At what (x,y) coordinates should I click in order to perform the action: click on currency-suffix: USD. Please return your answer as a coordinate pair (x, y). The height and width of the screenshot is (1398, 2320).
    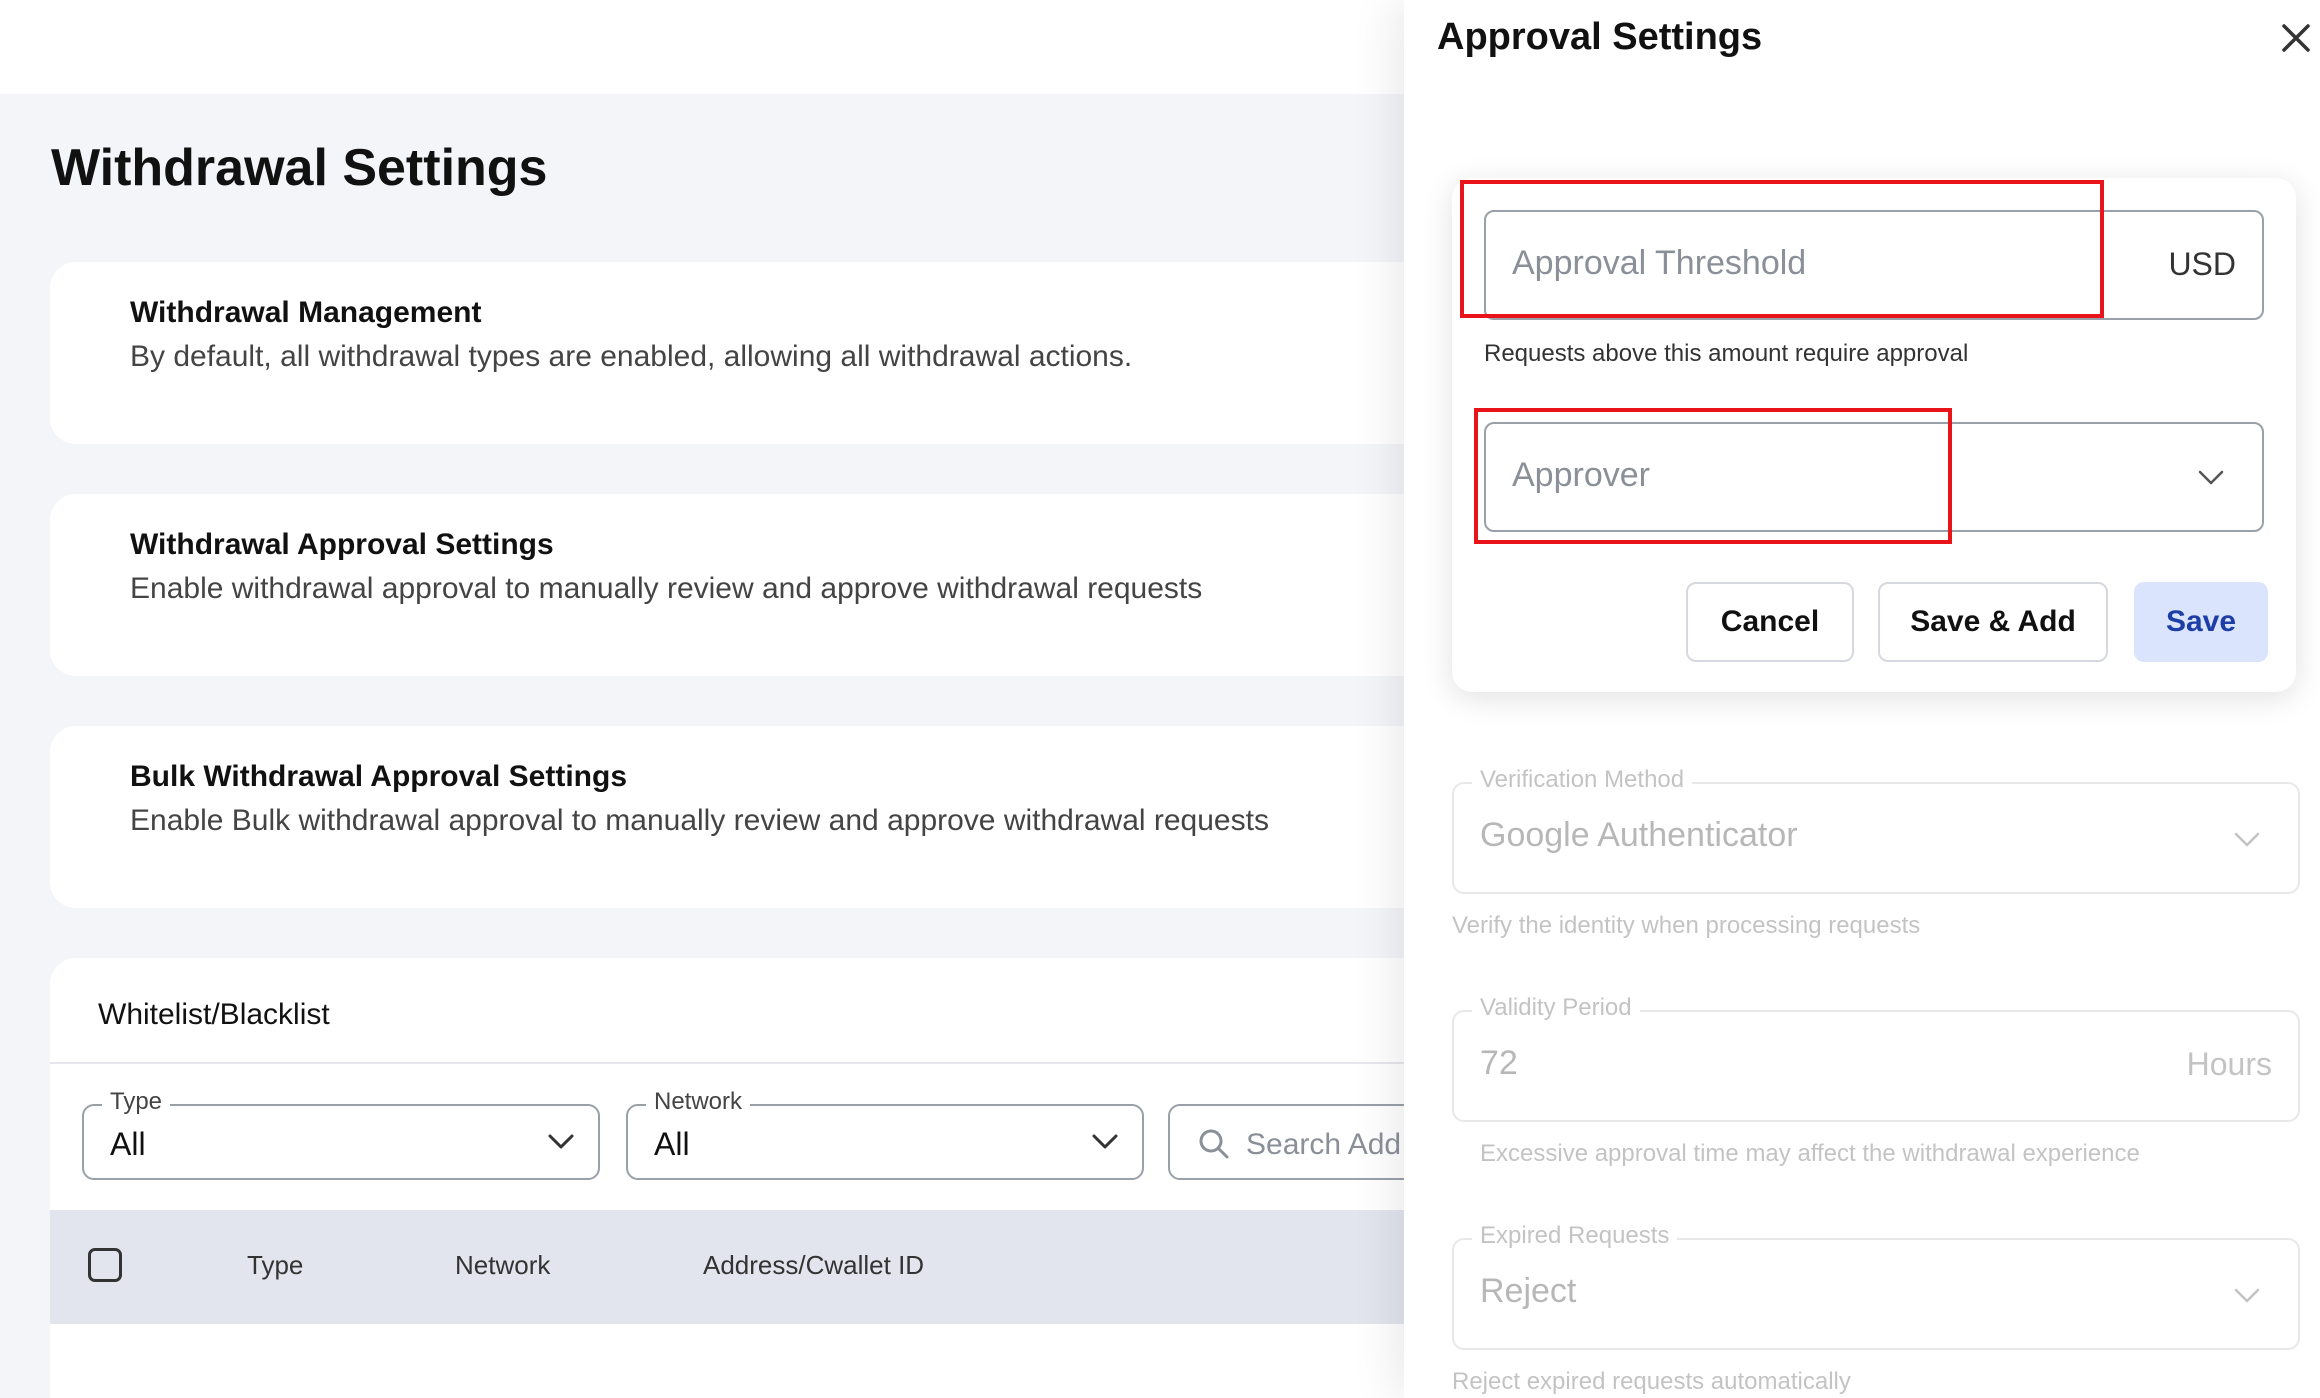
    Looking at the image, I should click on (2202, 264).